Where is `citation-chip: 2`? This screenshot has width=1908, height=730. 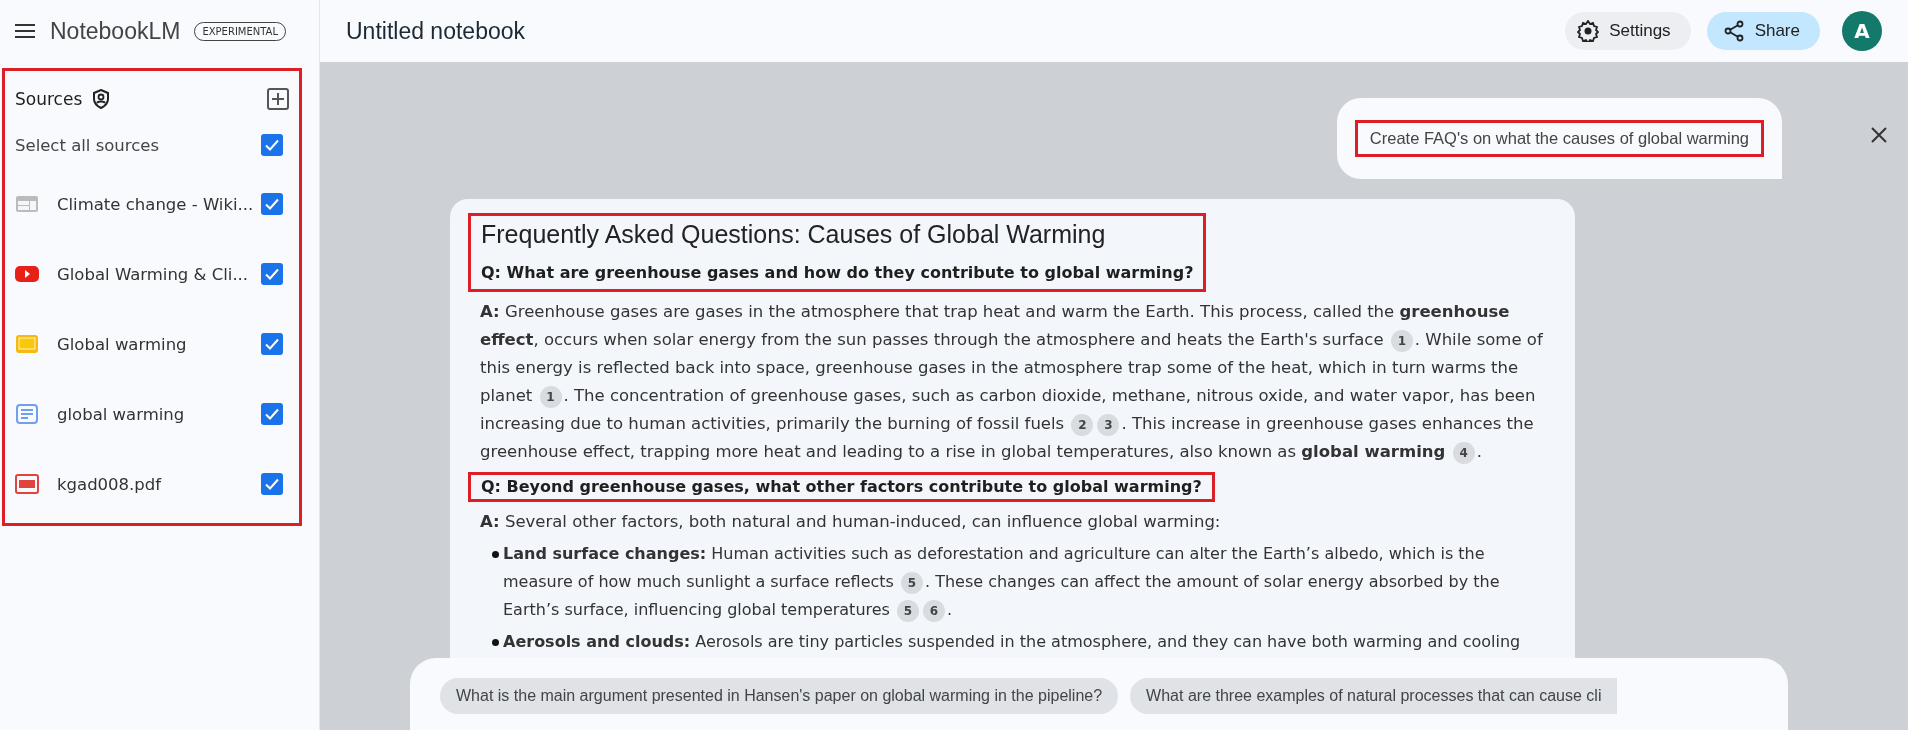 citation-chip: 2 is located at coordinates (1082, 425).